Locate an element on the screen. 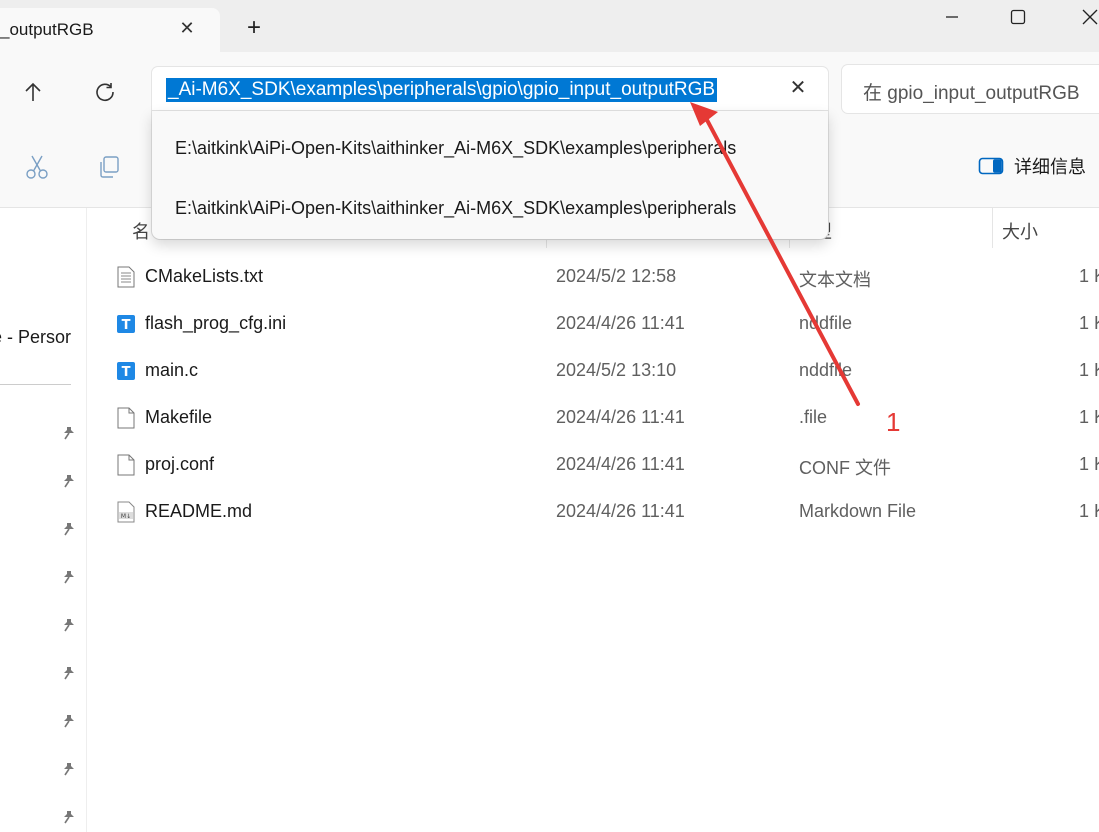 The width and height of the screenshot is (1099, 832). copy-icon is located at coordinates (109, 167).